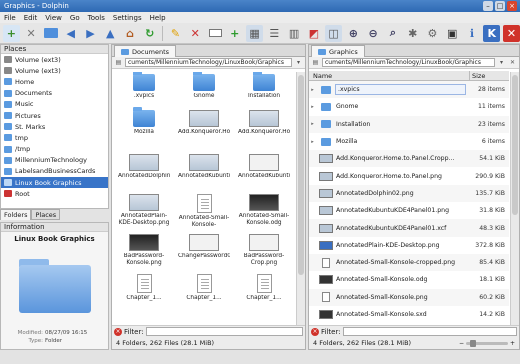 The image size is (520, 364). What do you see at coordinates (204, 170) in the screenshot?
I see `grid-item: AnnotatedKubuntuKDE4Panel01.png` at bounding box center [204, 170].